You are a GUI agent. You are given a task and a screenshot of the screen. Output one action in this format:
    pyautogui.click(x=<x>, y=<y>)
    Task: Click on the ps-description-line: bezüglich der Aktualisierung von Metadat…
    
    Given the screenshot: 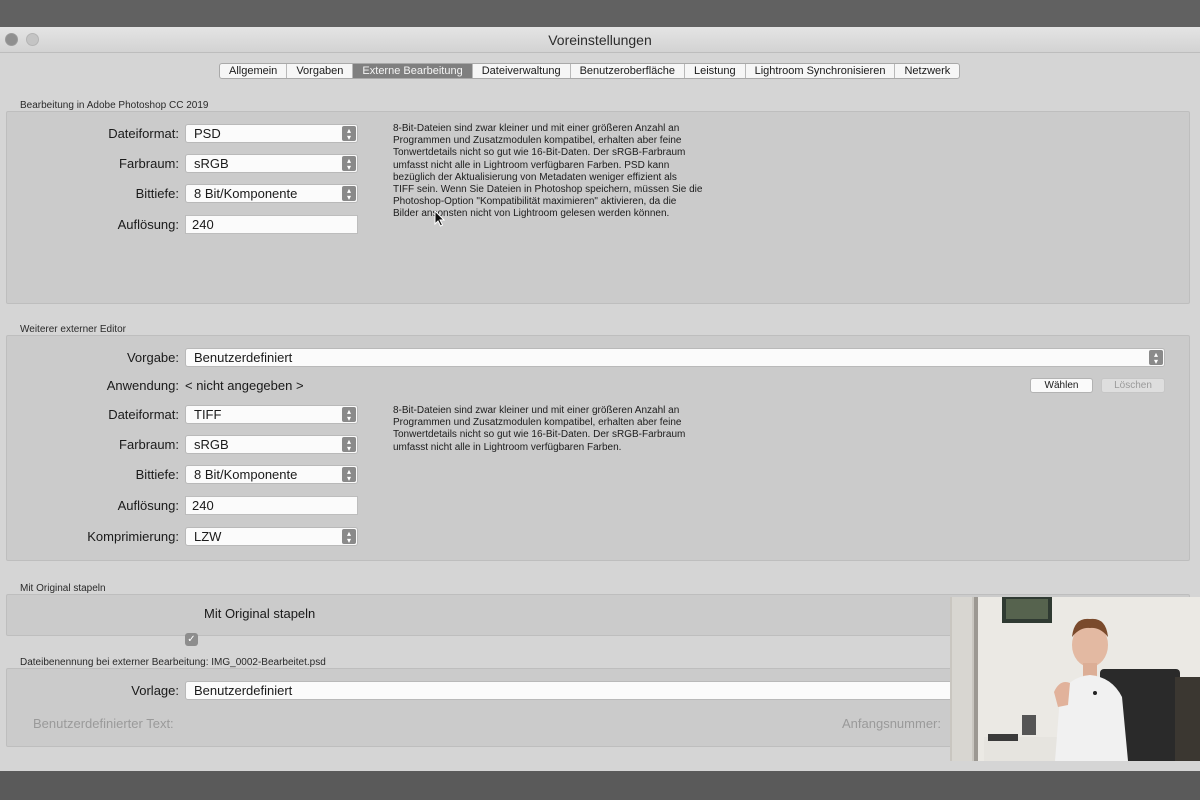 What is the action you would take?
    pyautogui.click(x=535, y=177)
    